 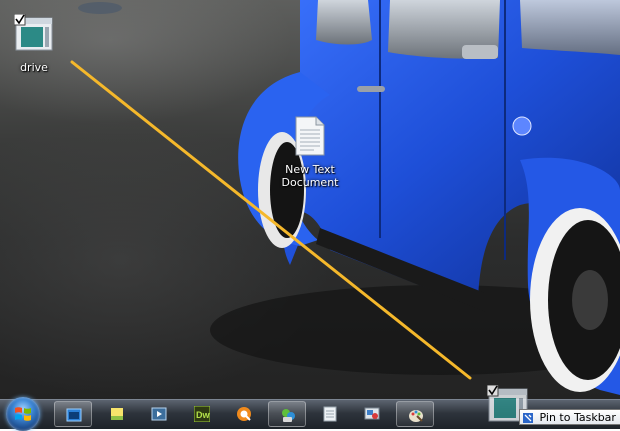 I want to click on desktop-icon-new-text-document: New Text Document, so click(x=310, y=152).